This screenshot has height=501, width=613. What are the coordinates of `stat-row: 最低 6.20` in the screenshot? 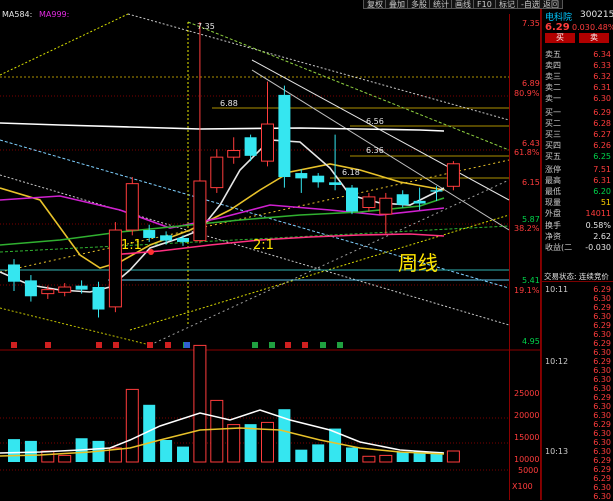 It's located at (578, 192).